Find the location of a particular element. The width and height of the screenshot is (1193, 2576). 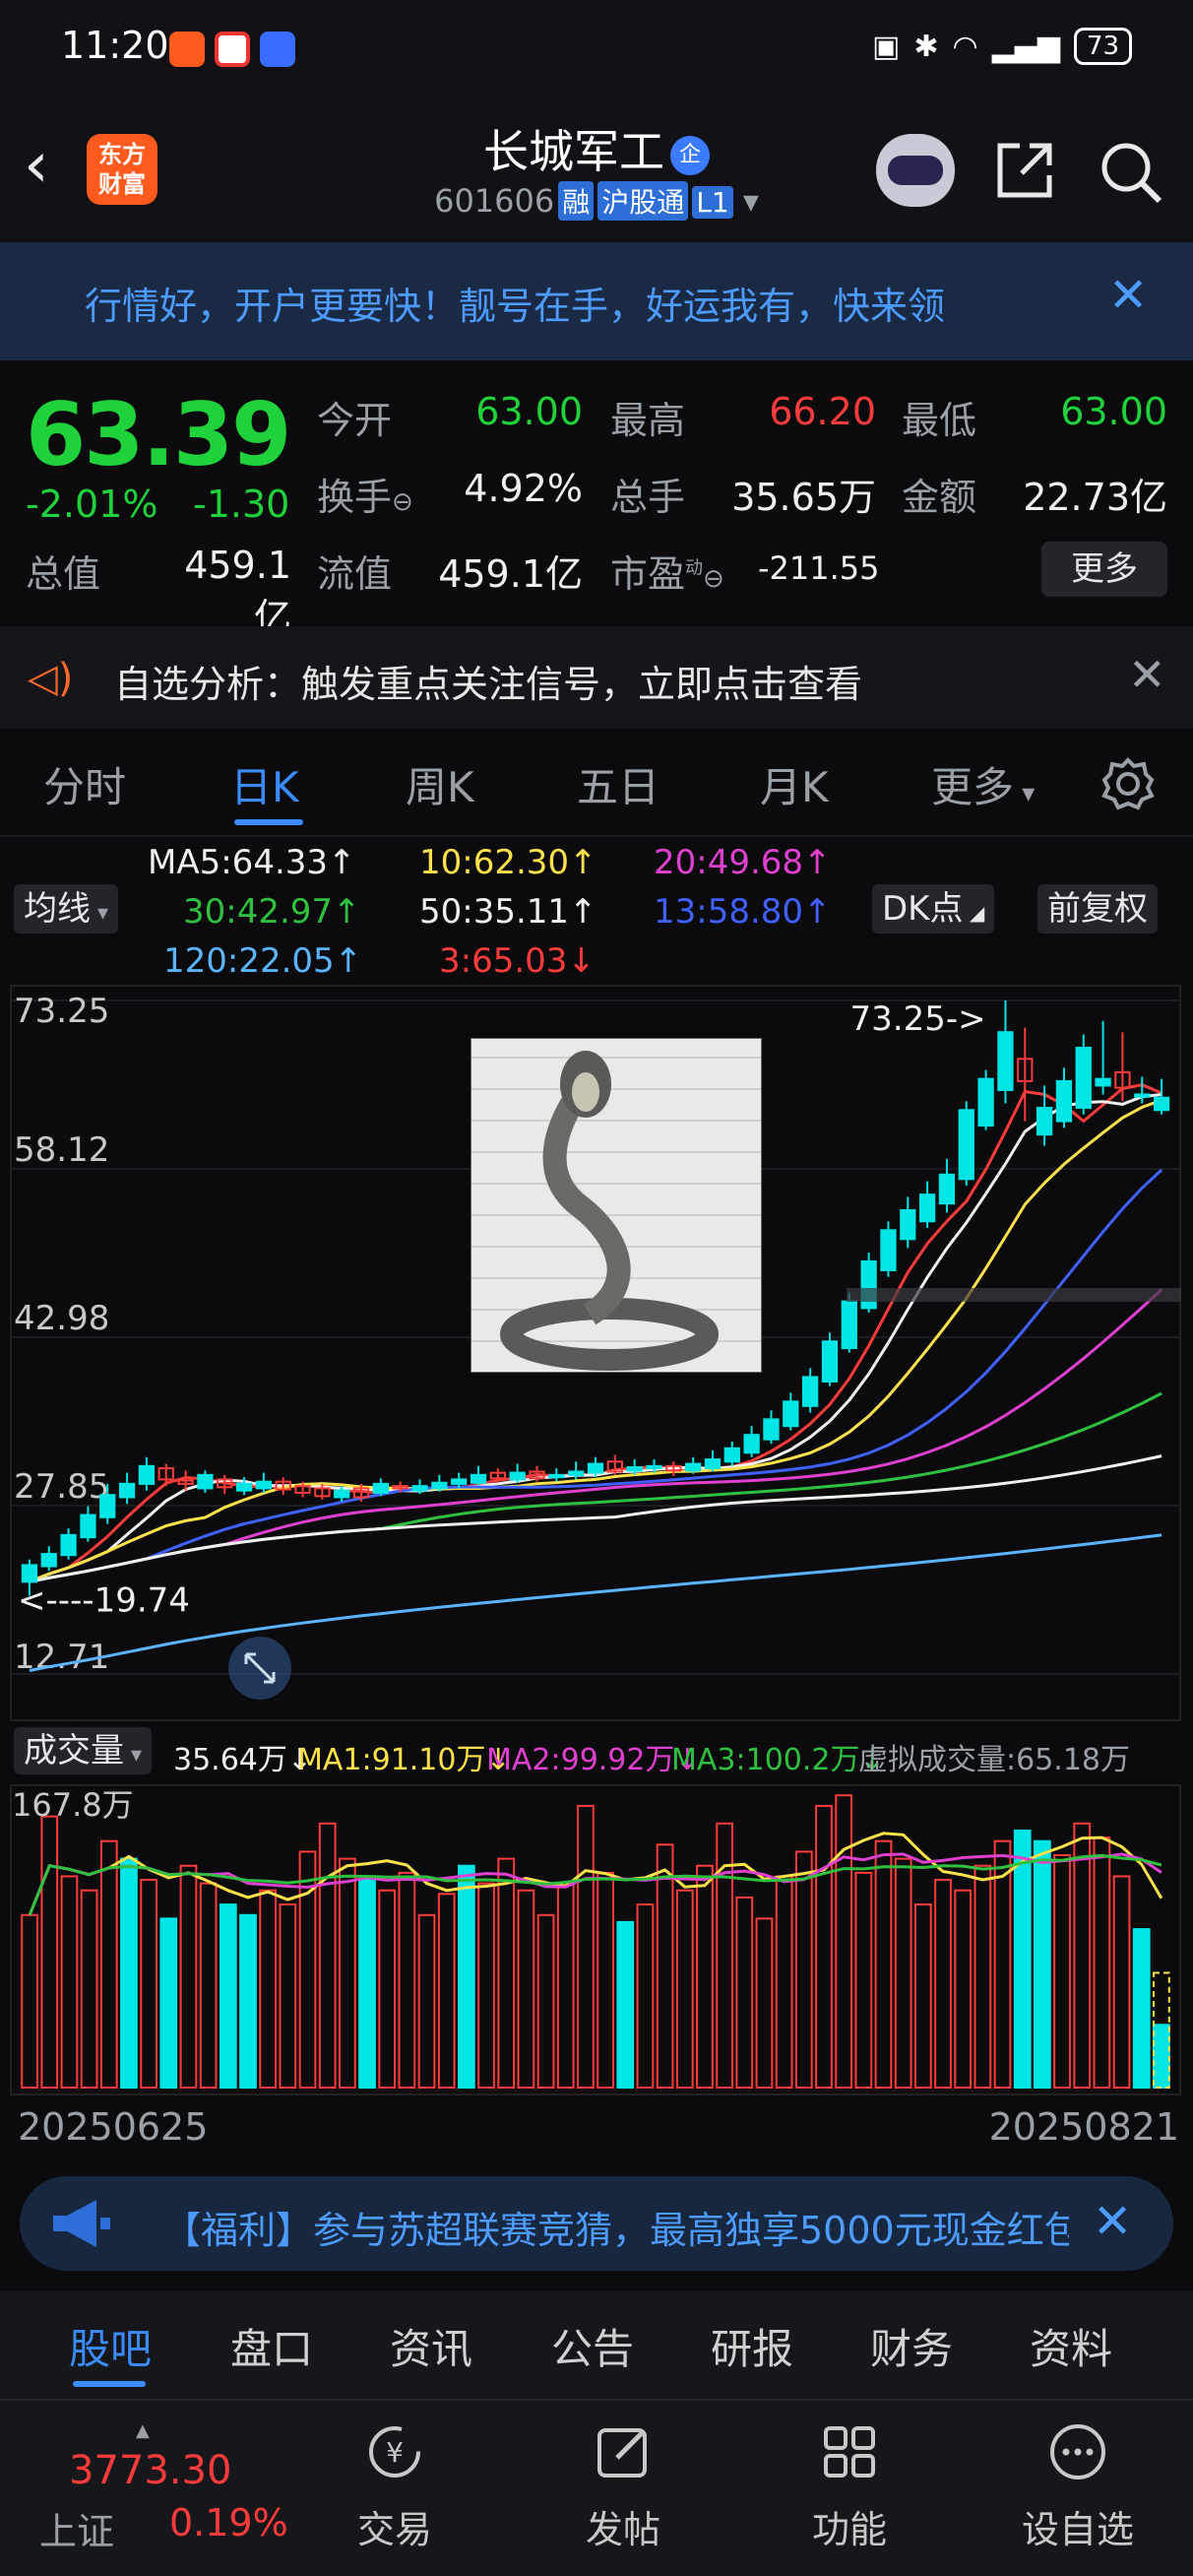

tab-profile: 资料 is located at coordinates (1071, 2346).